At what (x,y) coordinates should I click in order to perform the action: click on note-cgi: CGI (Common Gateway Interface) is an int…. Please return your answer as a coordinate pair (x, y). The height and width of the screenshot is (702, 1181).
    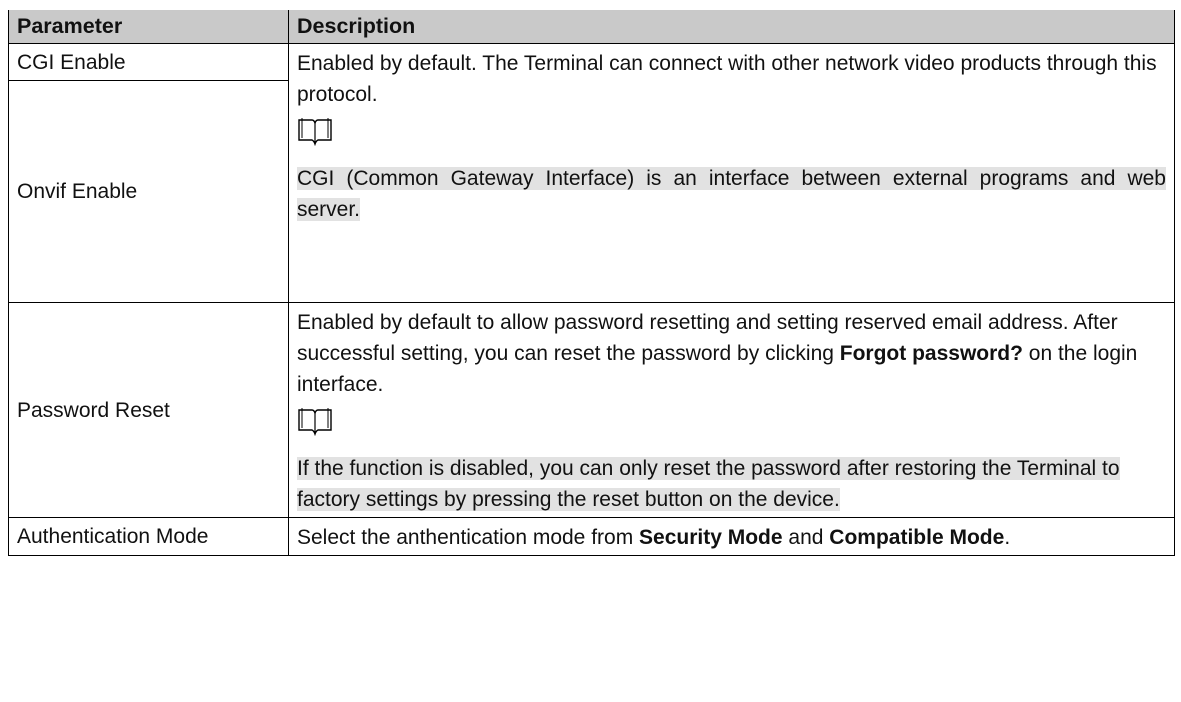
    Looking at the image, I should click on (731, 194).